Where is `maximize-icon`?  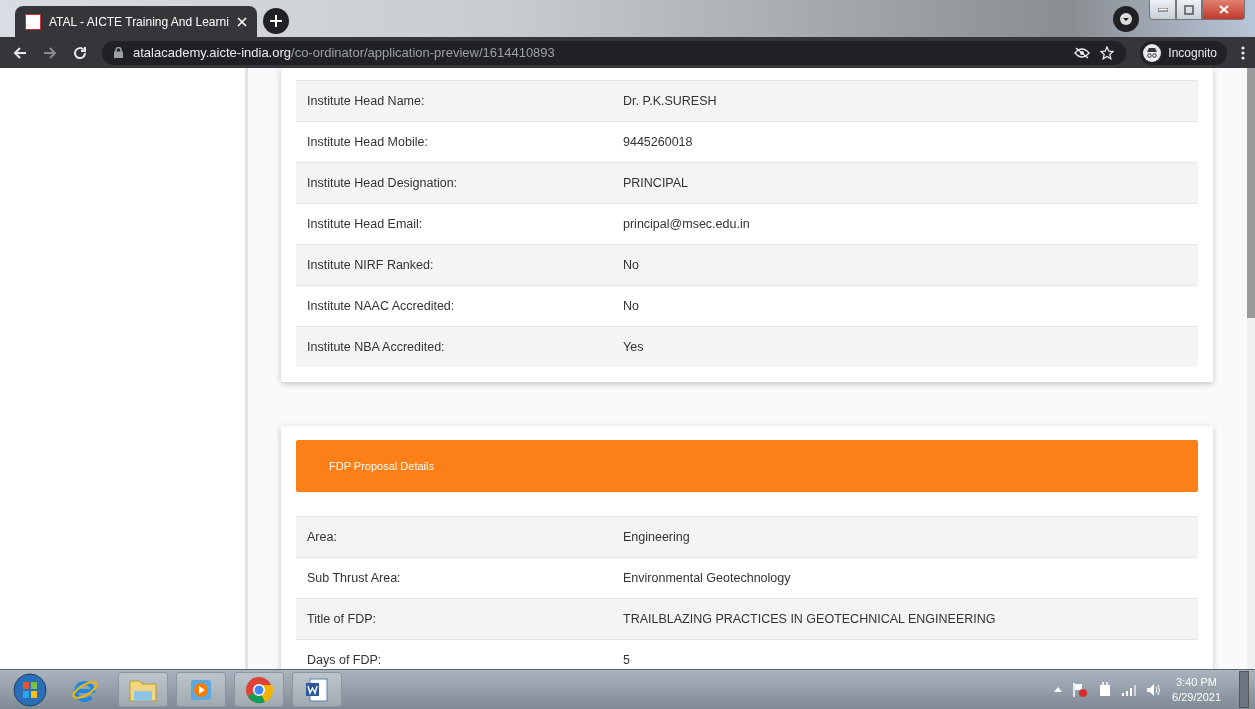
maximize-icon is located at coordinates (1189, 9).